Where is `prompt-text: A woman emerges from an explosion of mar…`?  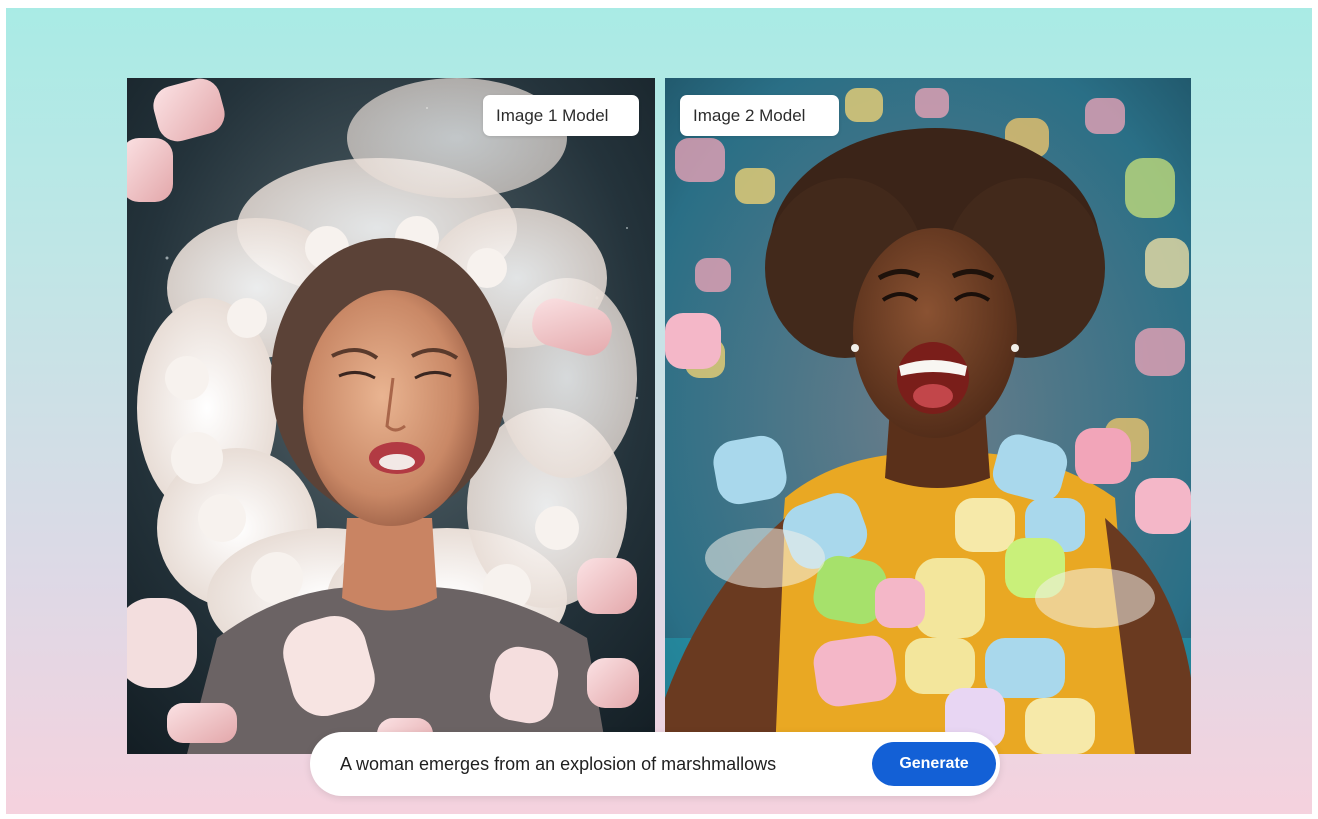 prompt-text: A woman emerges from an explosion of mar… is located at coordinates (558, 764).